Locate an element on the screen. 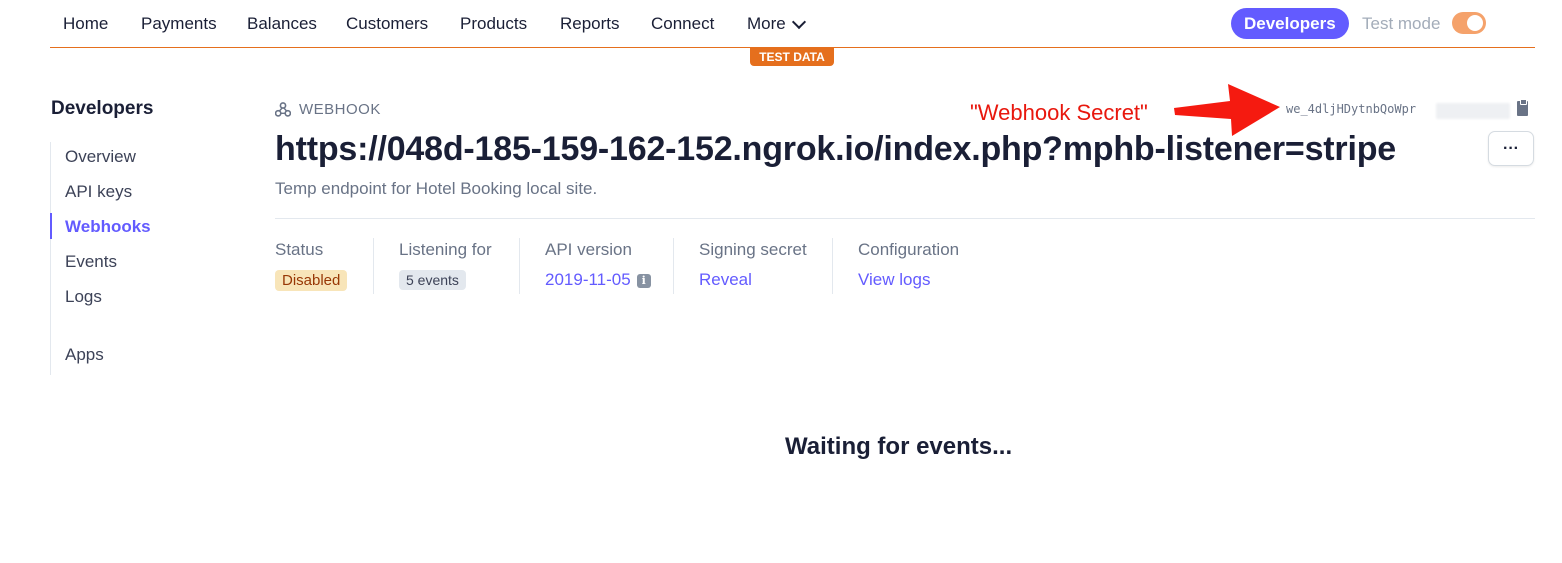 The width and height of the screenshot is (1562, 563). sidebar-item-api-keys: API keys is located at coordinates (98, 192).